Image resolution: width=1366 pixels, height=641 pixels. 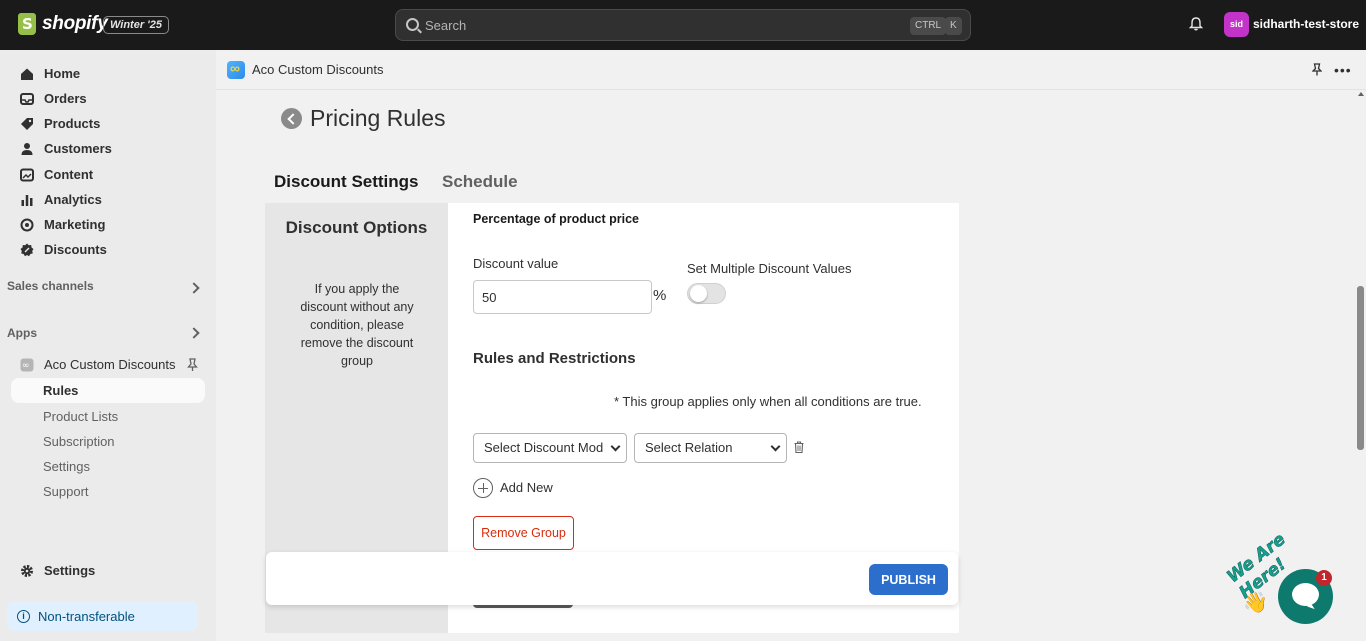 I want to click on kbd-k: K, so click(x=953, y=26).